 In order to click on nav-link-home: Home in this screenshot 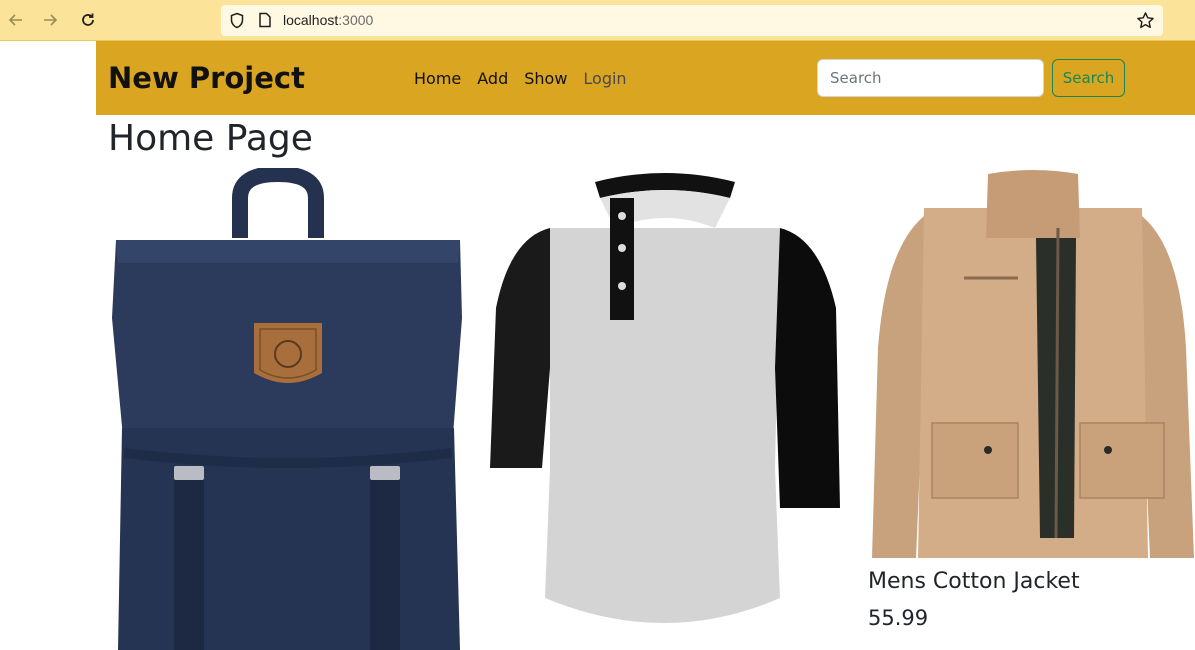, I will do `click(437, 78)`.